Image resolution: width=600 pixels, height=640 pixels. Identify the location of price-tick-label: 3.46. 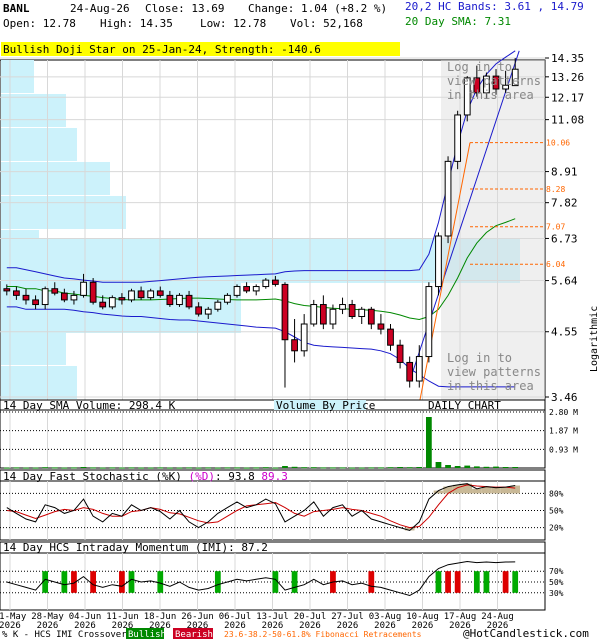
(564, 397).